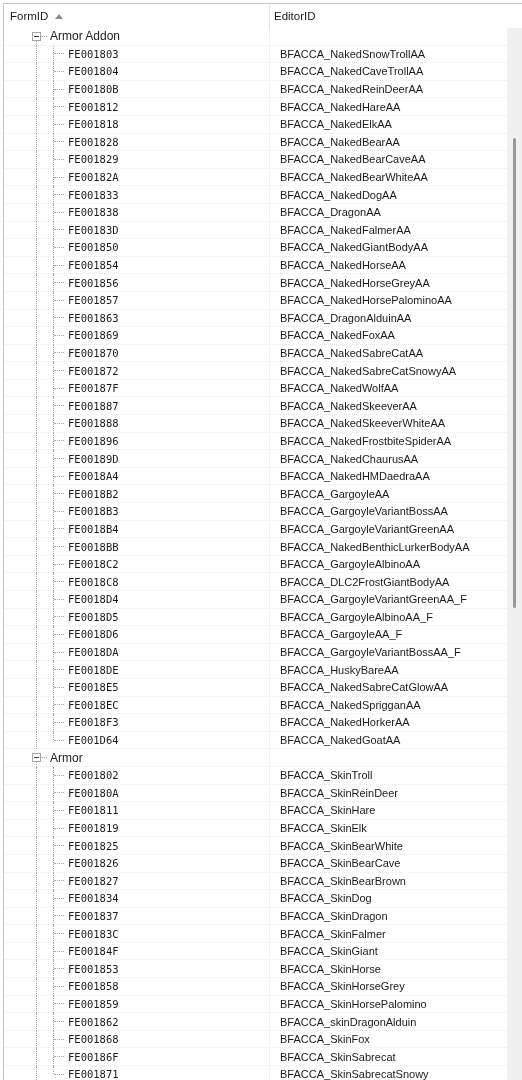 Image resolution: width=522 pixels, height=1080 pixels. Describe the element at coordinates (340, 863) in the screenshot. I see `editor-id-cell: BFACCA_SkinBearCave` at that location.